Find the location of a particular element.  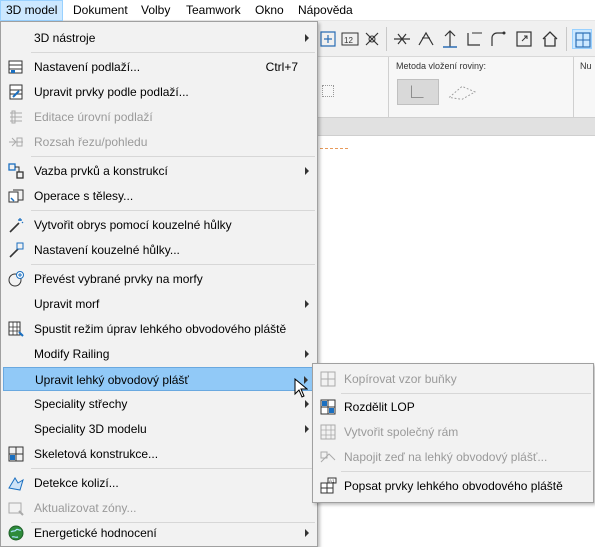

split-curtain-wall-icon is located at coordinates (328, 407).